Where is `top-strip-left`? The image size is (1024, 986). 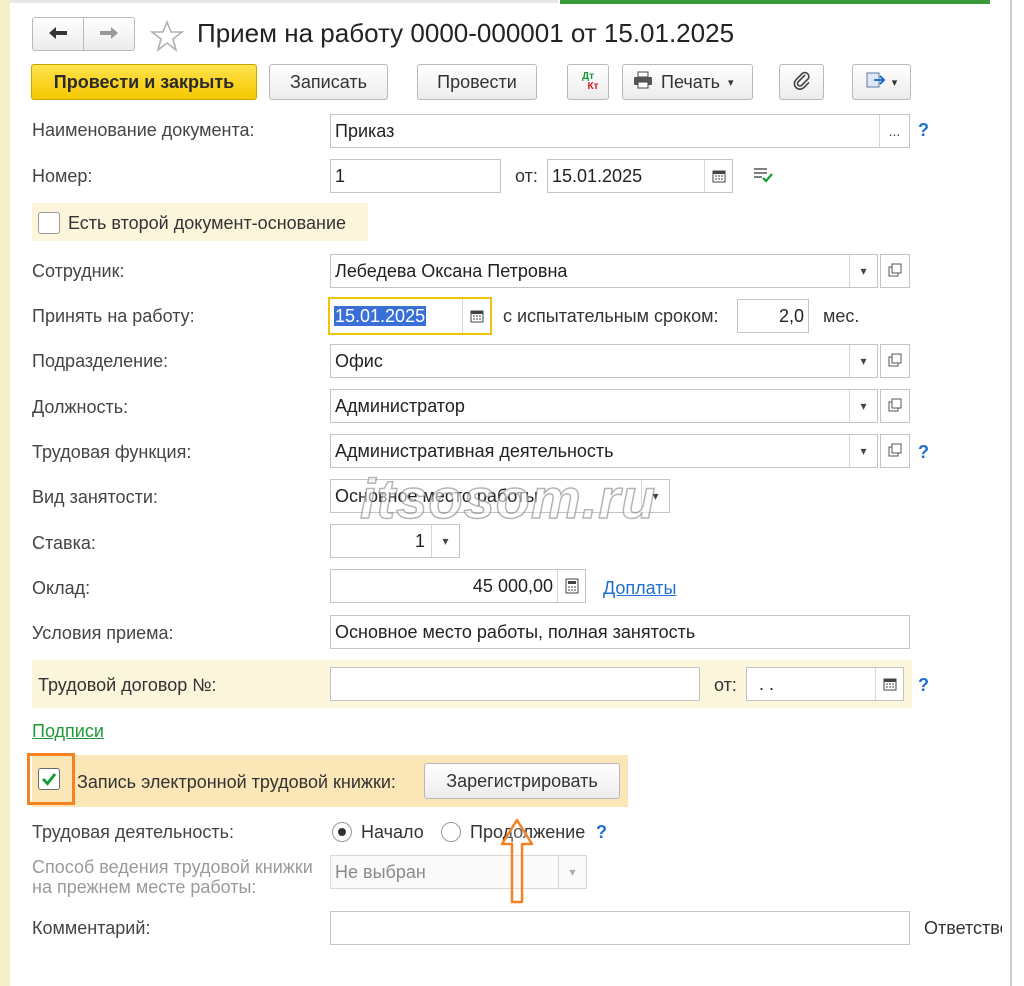 top-strip-left is located at coordinates (284, 1).